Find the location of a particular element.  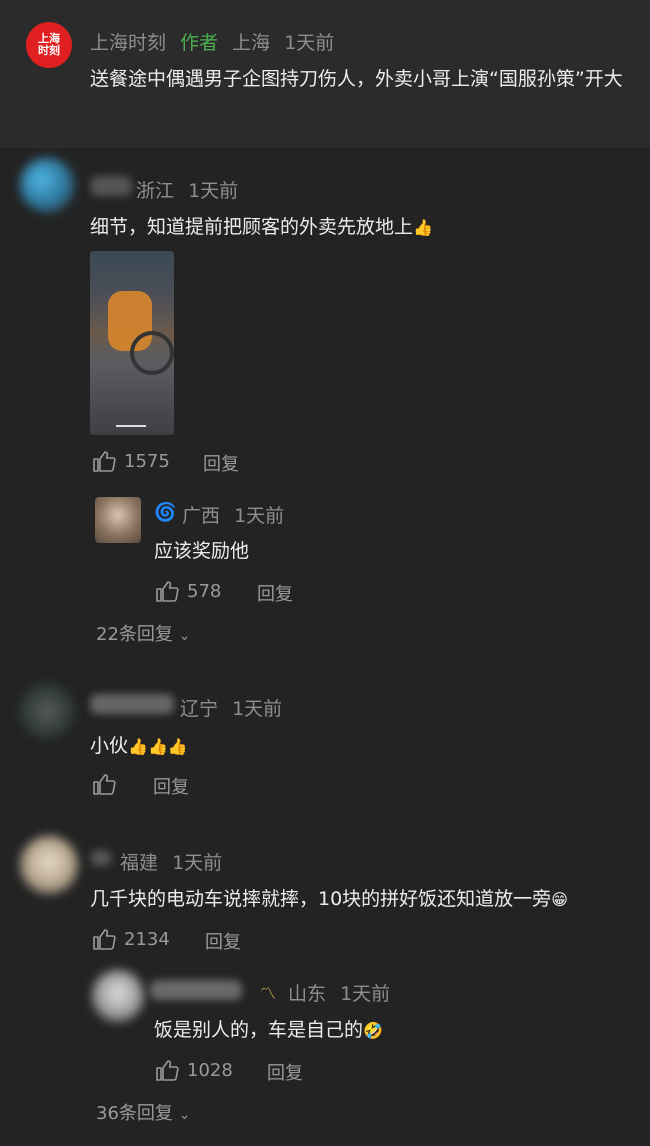

like-button: 2134 is located at coordinates (131, 939).